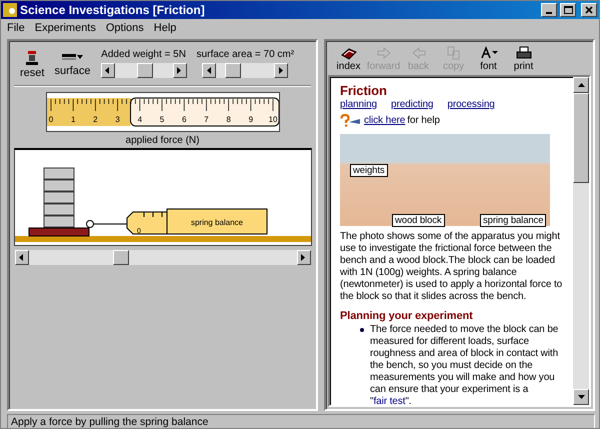 The height and width of the screenshot is (429, 600). I want to click on printer-icon, so click(524, 53).